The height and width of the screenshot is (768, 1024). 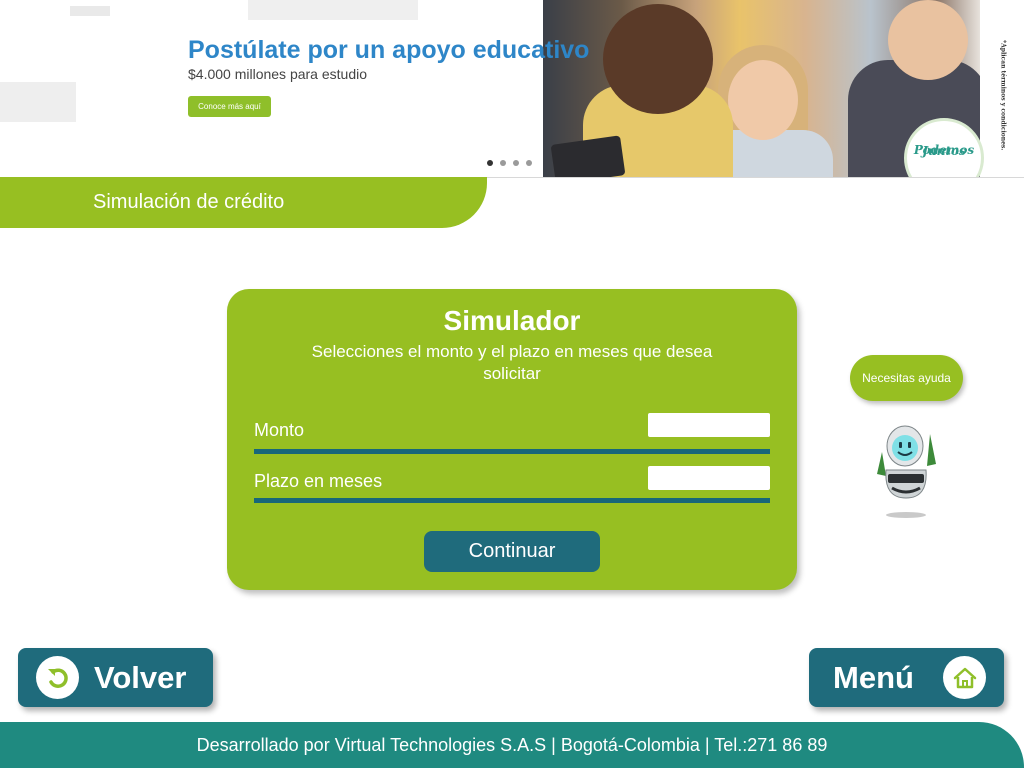 I want to click on carousel-dots, so click(x=509, y=163).